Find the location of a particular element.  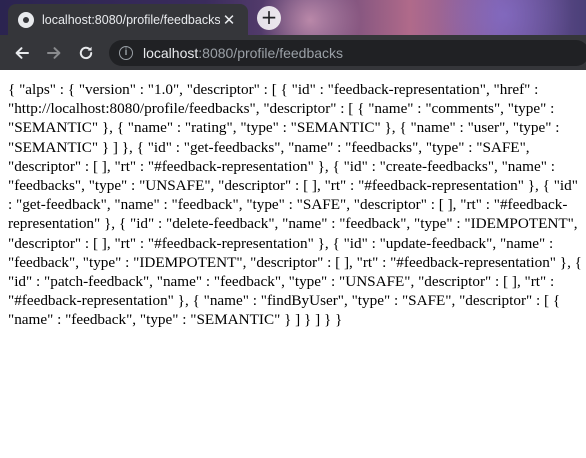

url-host: localhost is located at coordinates (171, 53).